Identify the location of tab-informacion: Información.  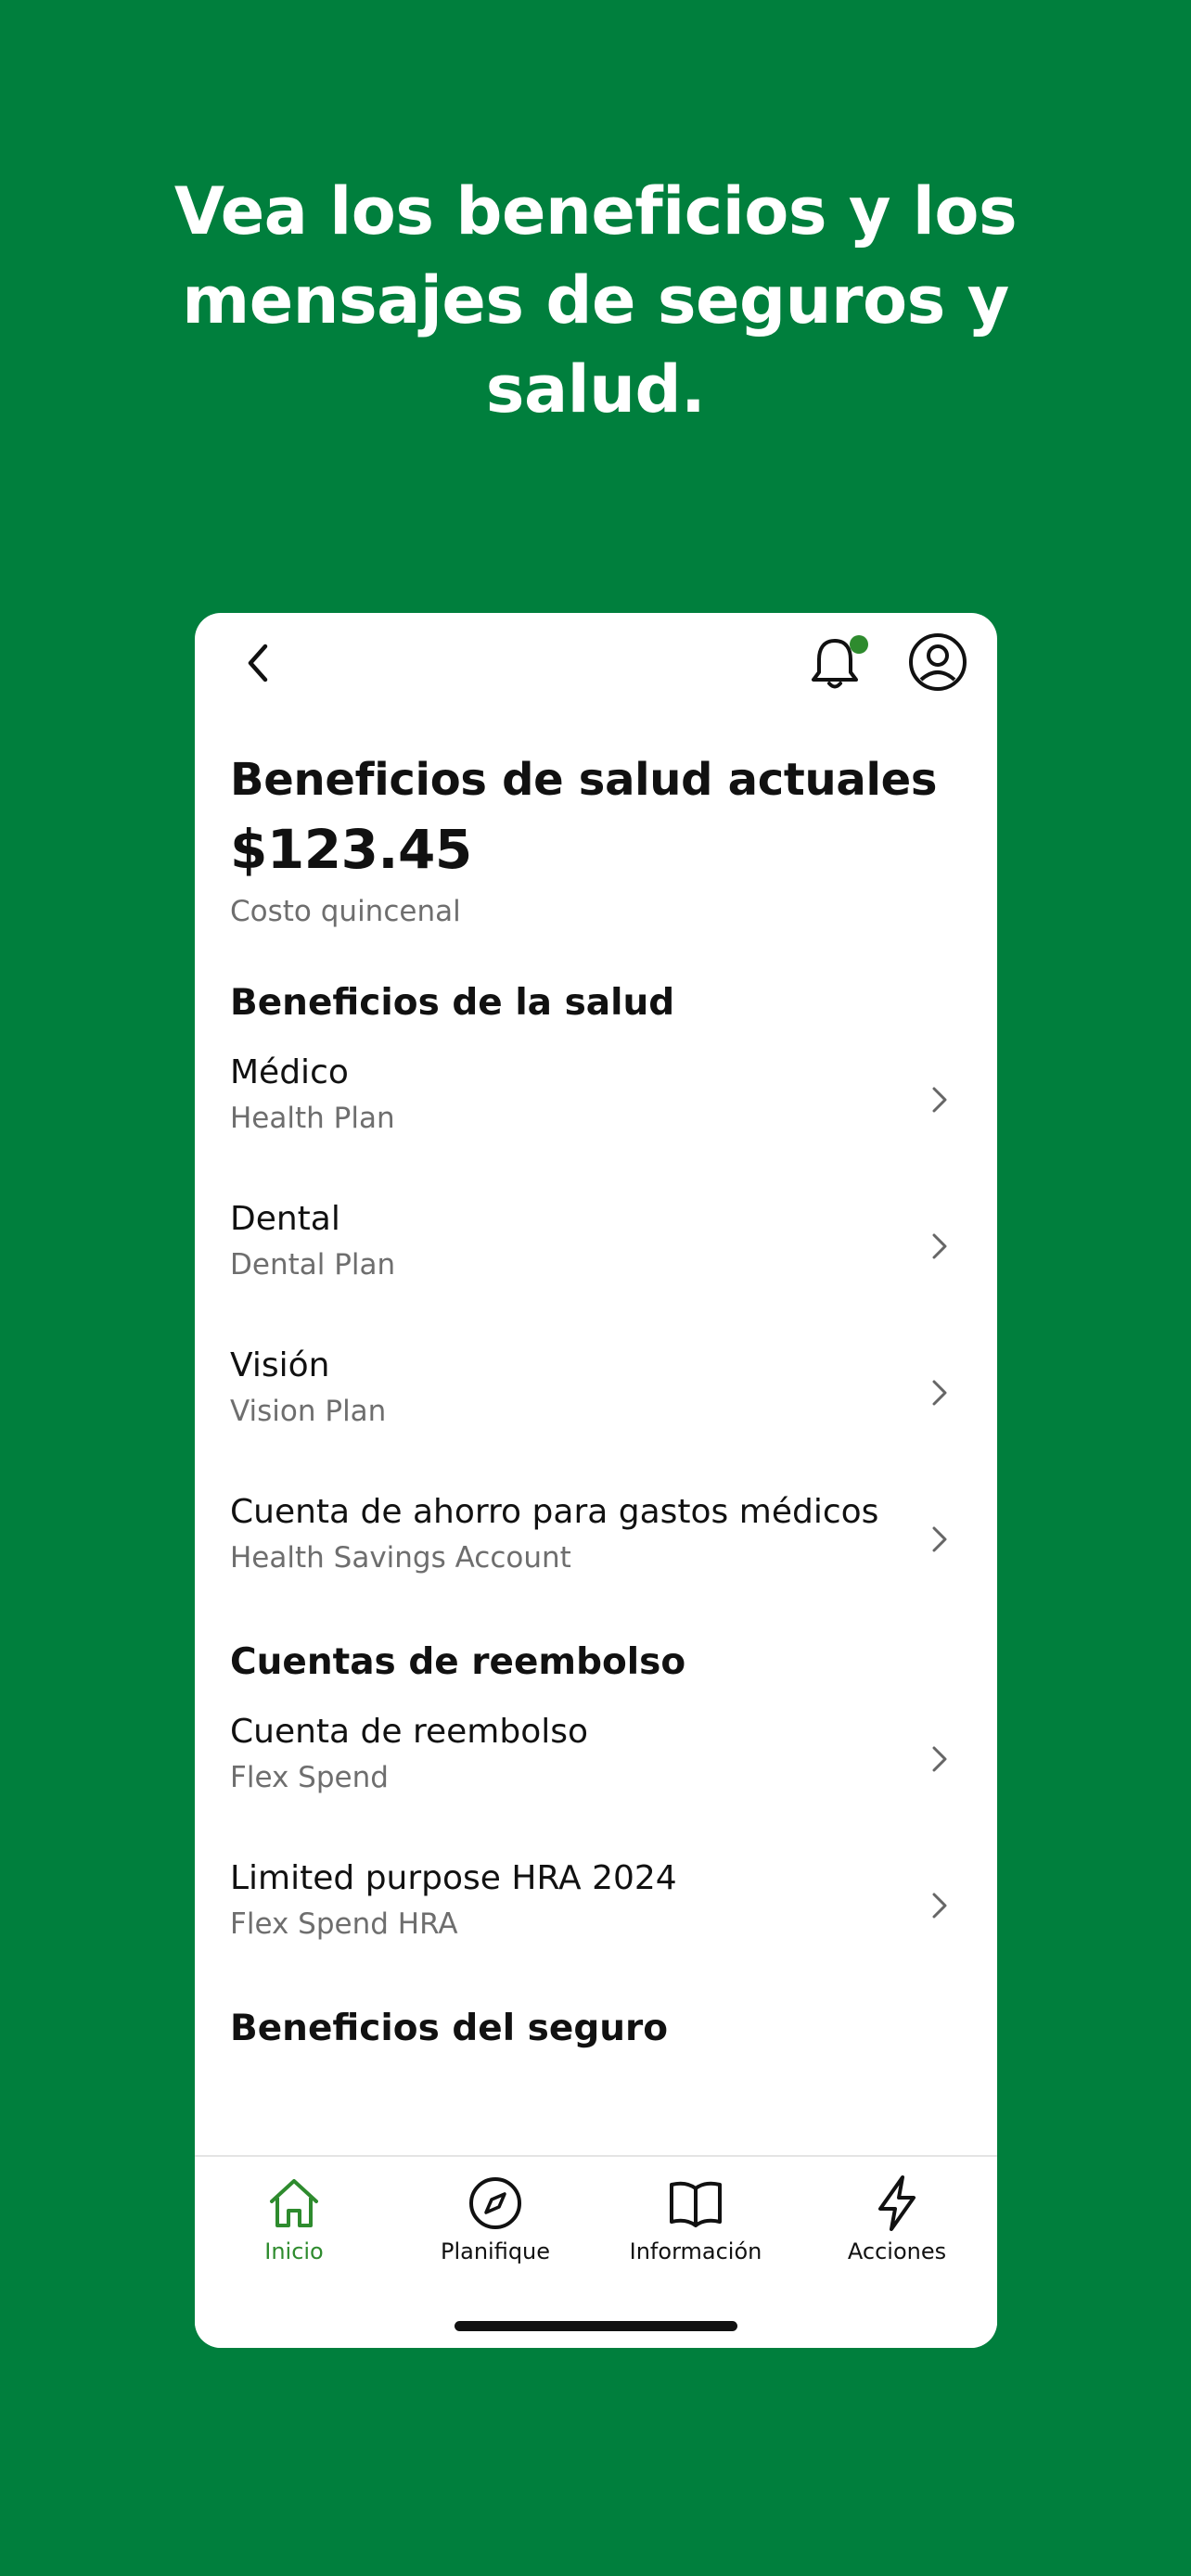
(696, 2225).